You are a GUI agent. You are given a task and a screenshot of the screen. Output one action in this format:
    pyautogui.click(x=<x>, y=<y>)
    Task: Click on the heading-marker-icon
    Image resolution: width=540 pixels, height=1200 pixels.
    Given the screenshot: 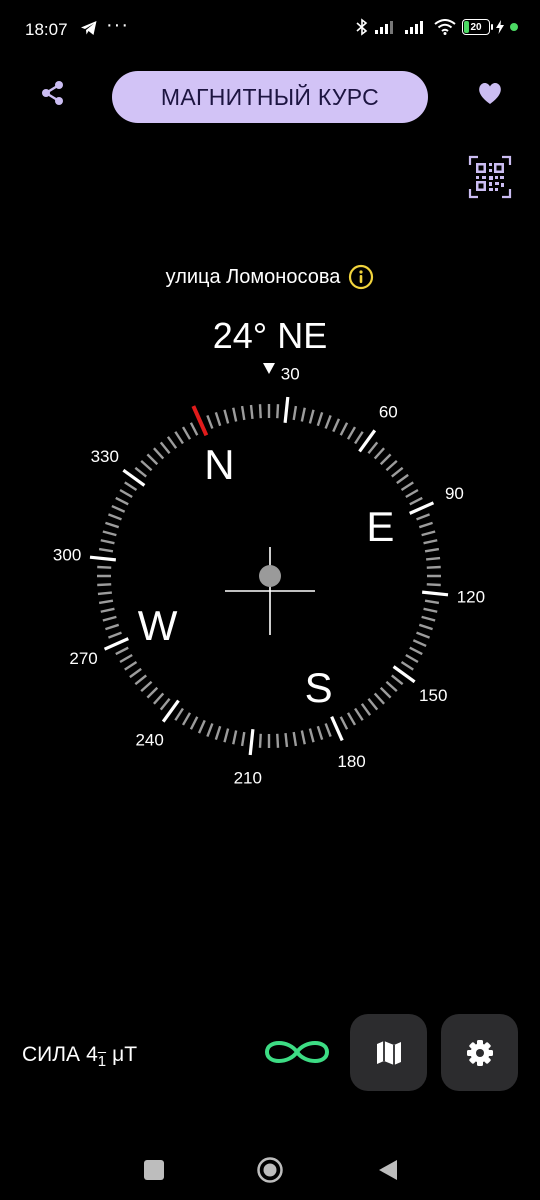 What is the action you would take?
    pyautogui.click(x=269, y=368)
    